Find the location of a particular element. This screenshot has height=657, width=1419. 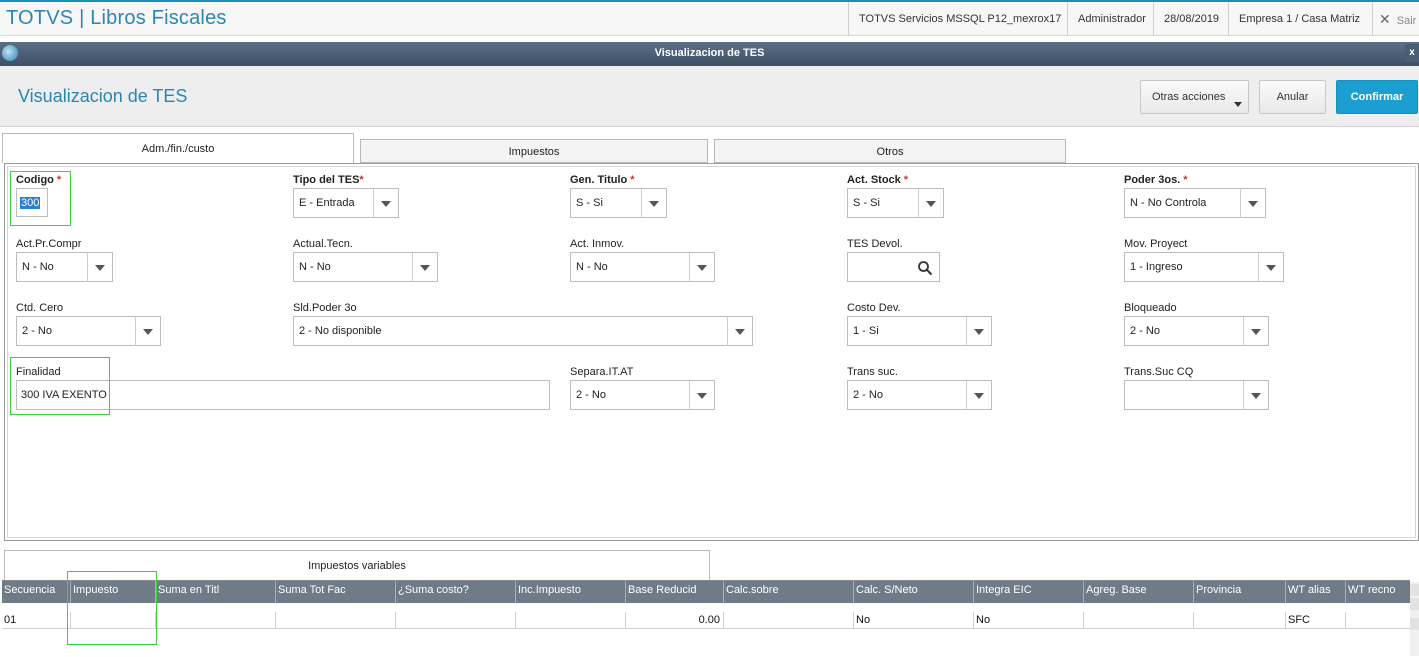

bloqueado-select: 2 - No is located at coordinates (1196, 331).